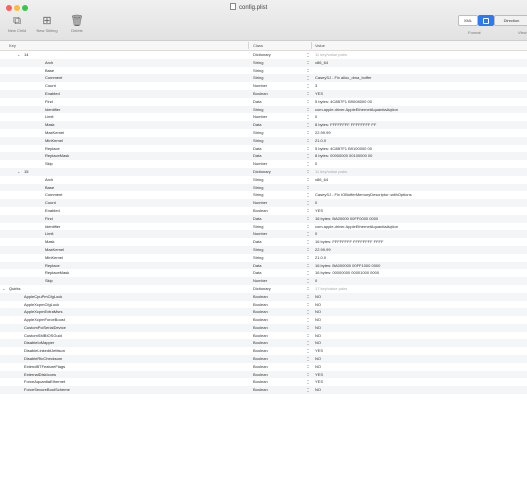 Image resolution: width=527 pixels, height=487 pixels. What do you see at coordinates (52, 94) in the screenshot?
I see `row-key: Enabled` at bounding box center [52, 94].